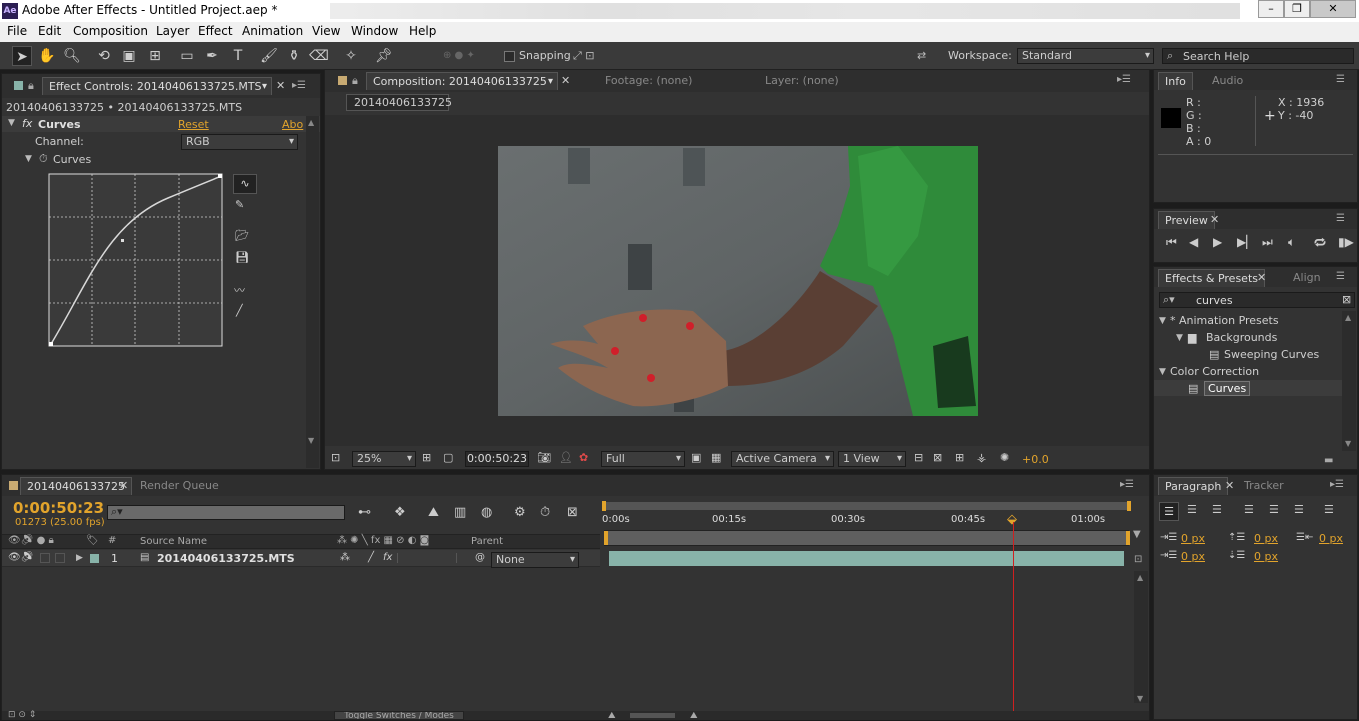 The height and width of the screenshot is (721, 1359). I want to click on roto-brush-tool-icon: ✧, so click(351, 56).